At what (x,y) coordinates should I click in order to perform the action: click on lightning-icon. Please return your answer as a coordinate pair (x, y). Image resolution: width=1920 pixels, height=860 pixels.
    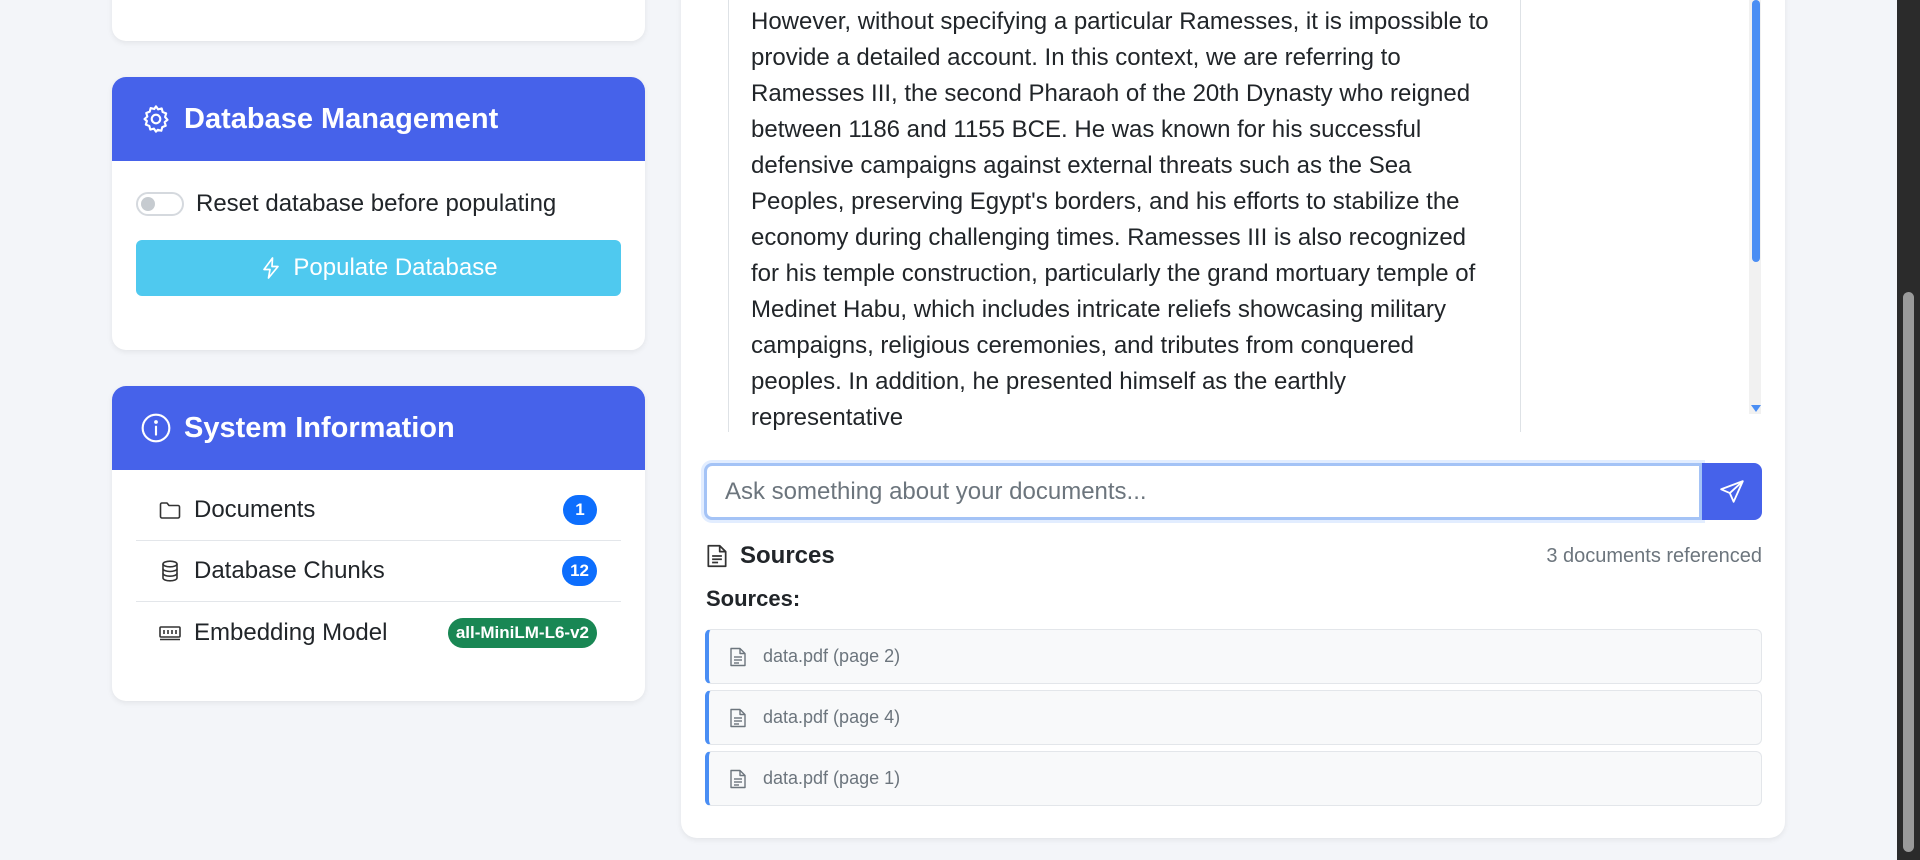
    Looking at the image, I should click on (271, 268).